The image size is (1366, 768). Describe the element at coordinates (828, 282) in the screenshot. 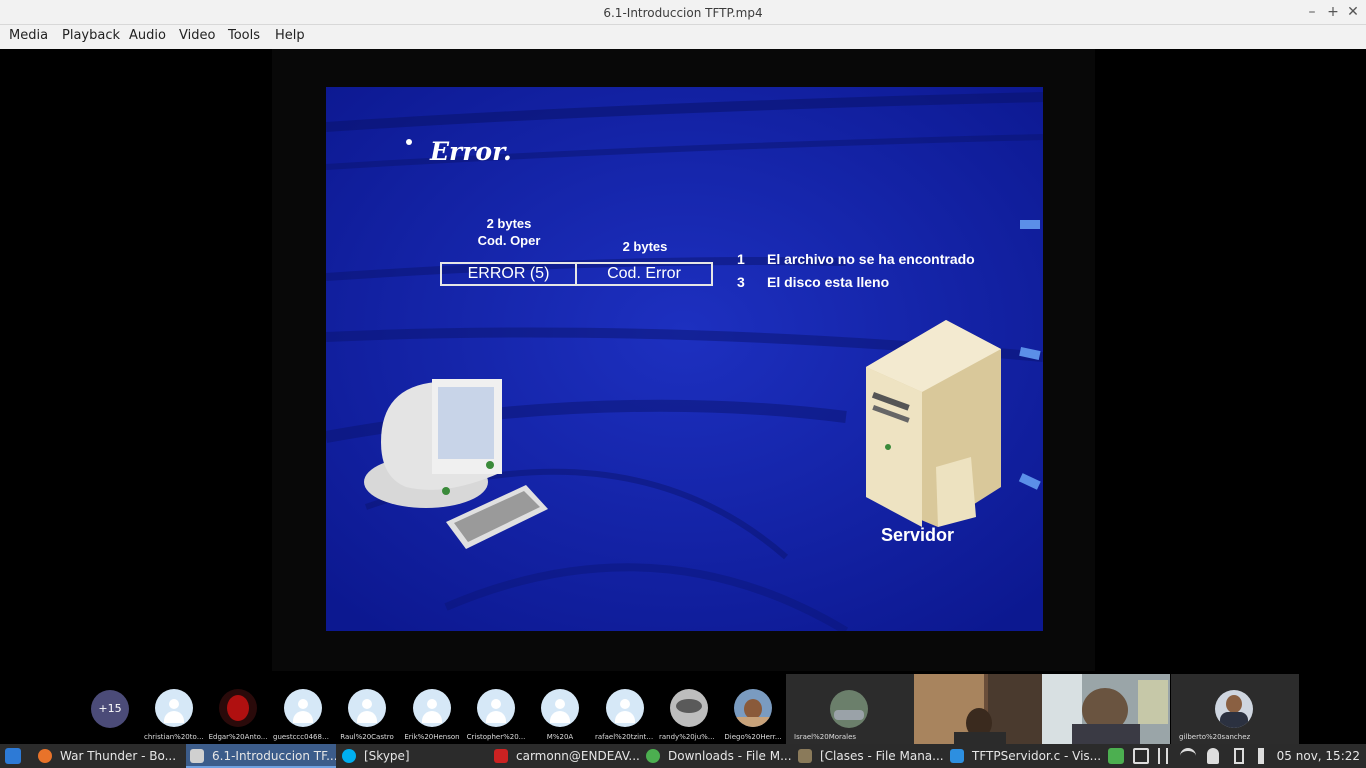

I see `code-text: El disco esta lleno` at that location.